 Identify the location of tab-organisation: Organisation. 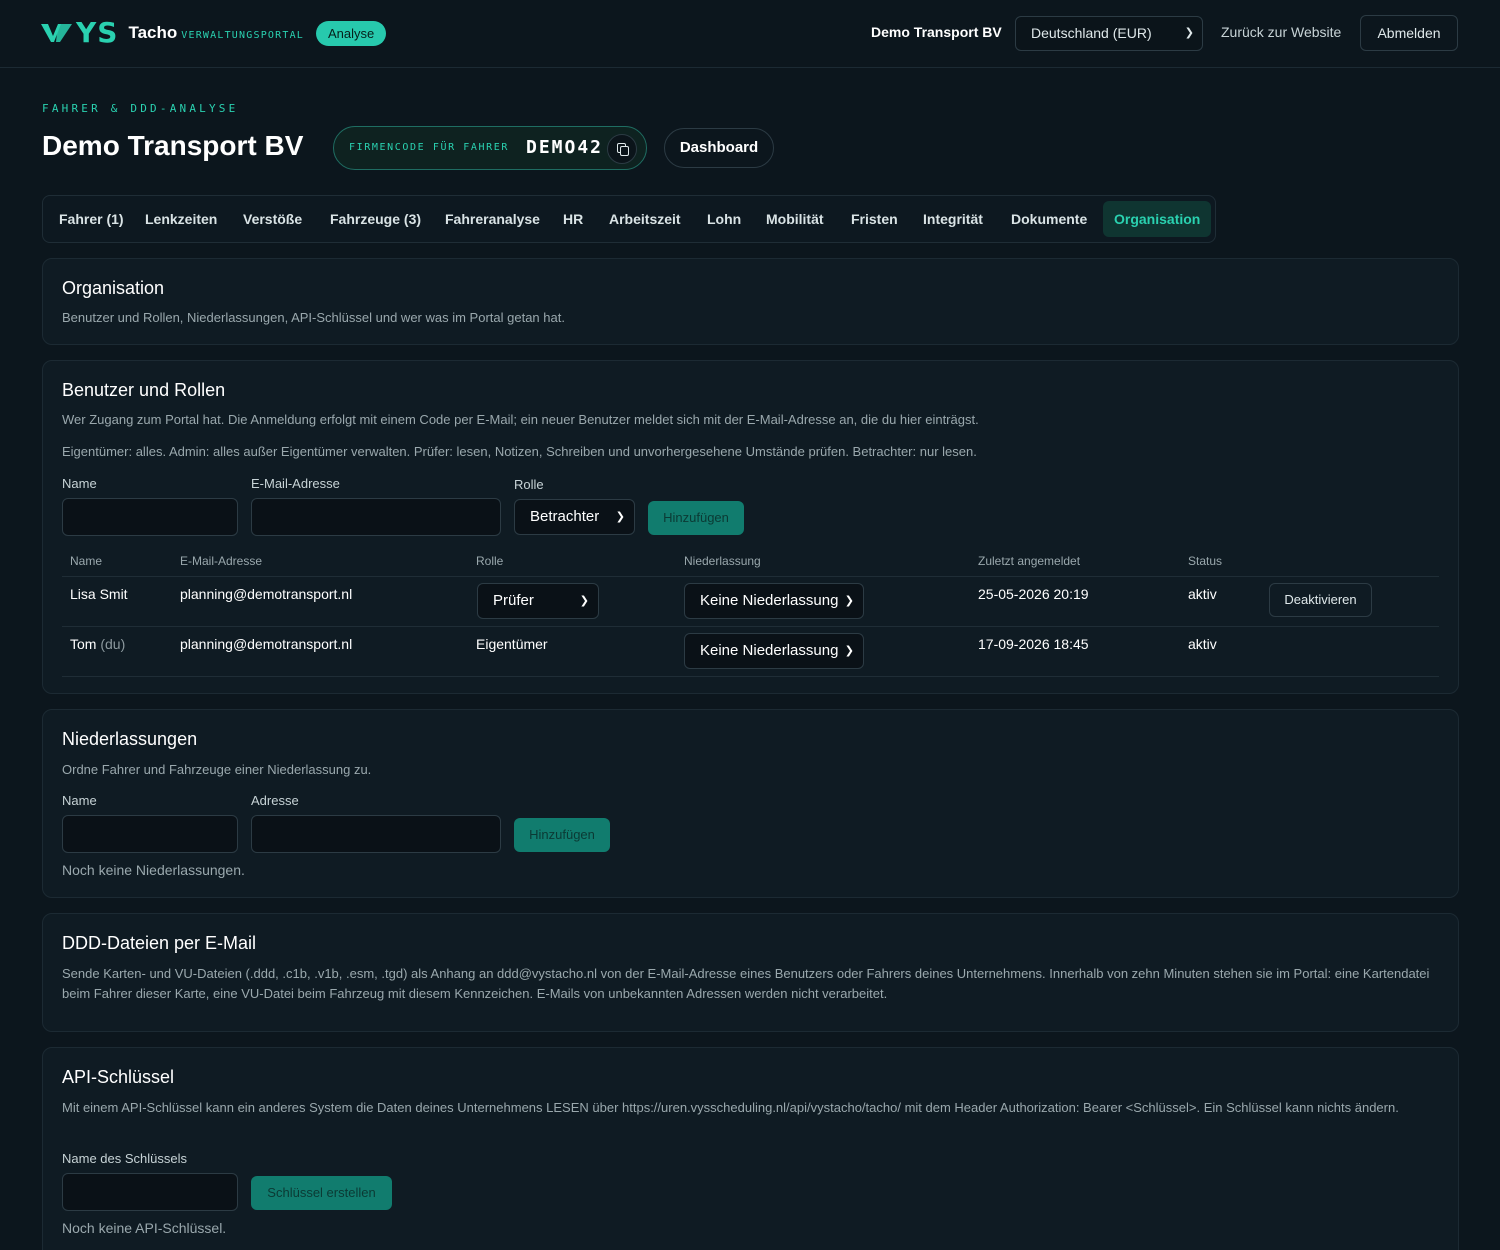
(1157, 219).